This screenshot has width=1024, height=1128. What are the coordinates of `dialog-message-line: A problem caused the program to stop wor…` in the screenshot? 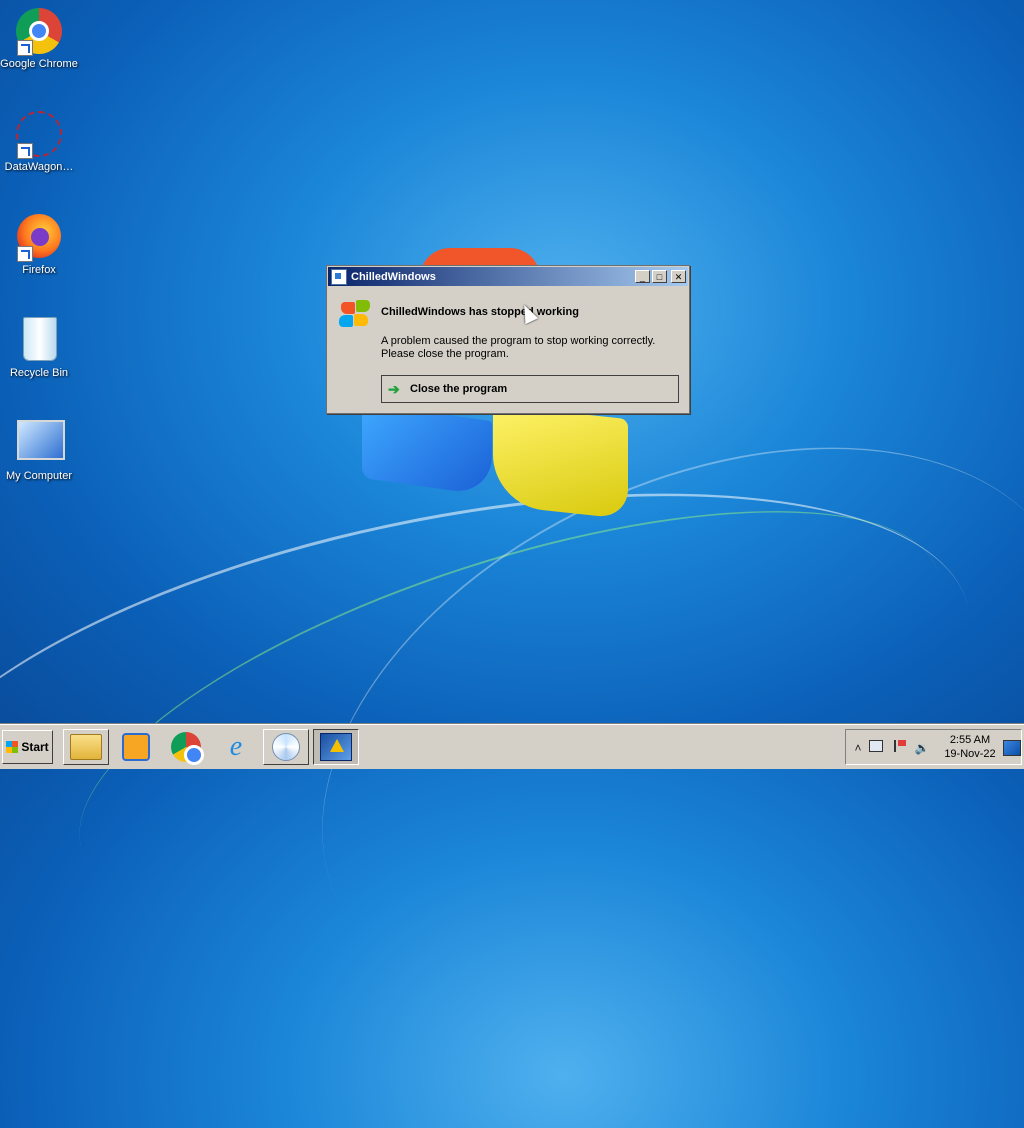 It's located at (518, 341).